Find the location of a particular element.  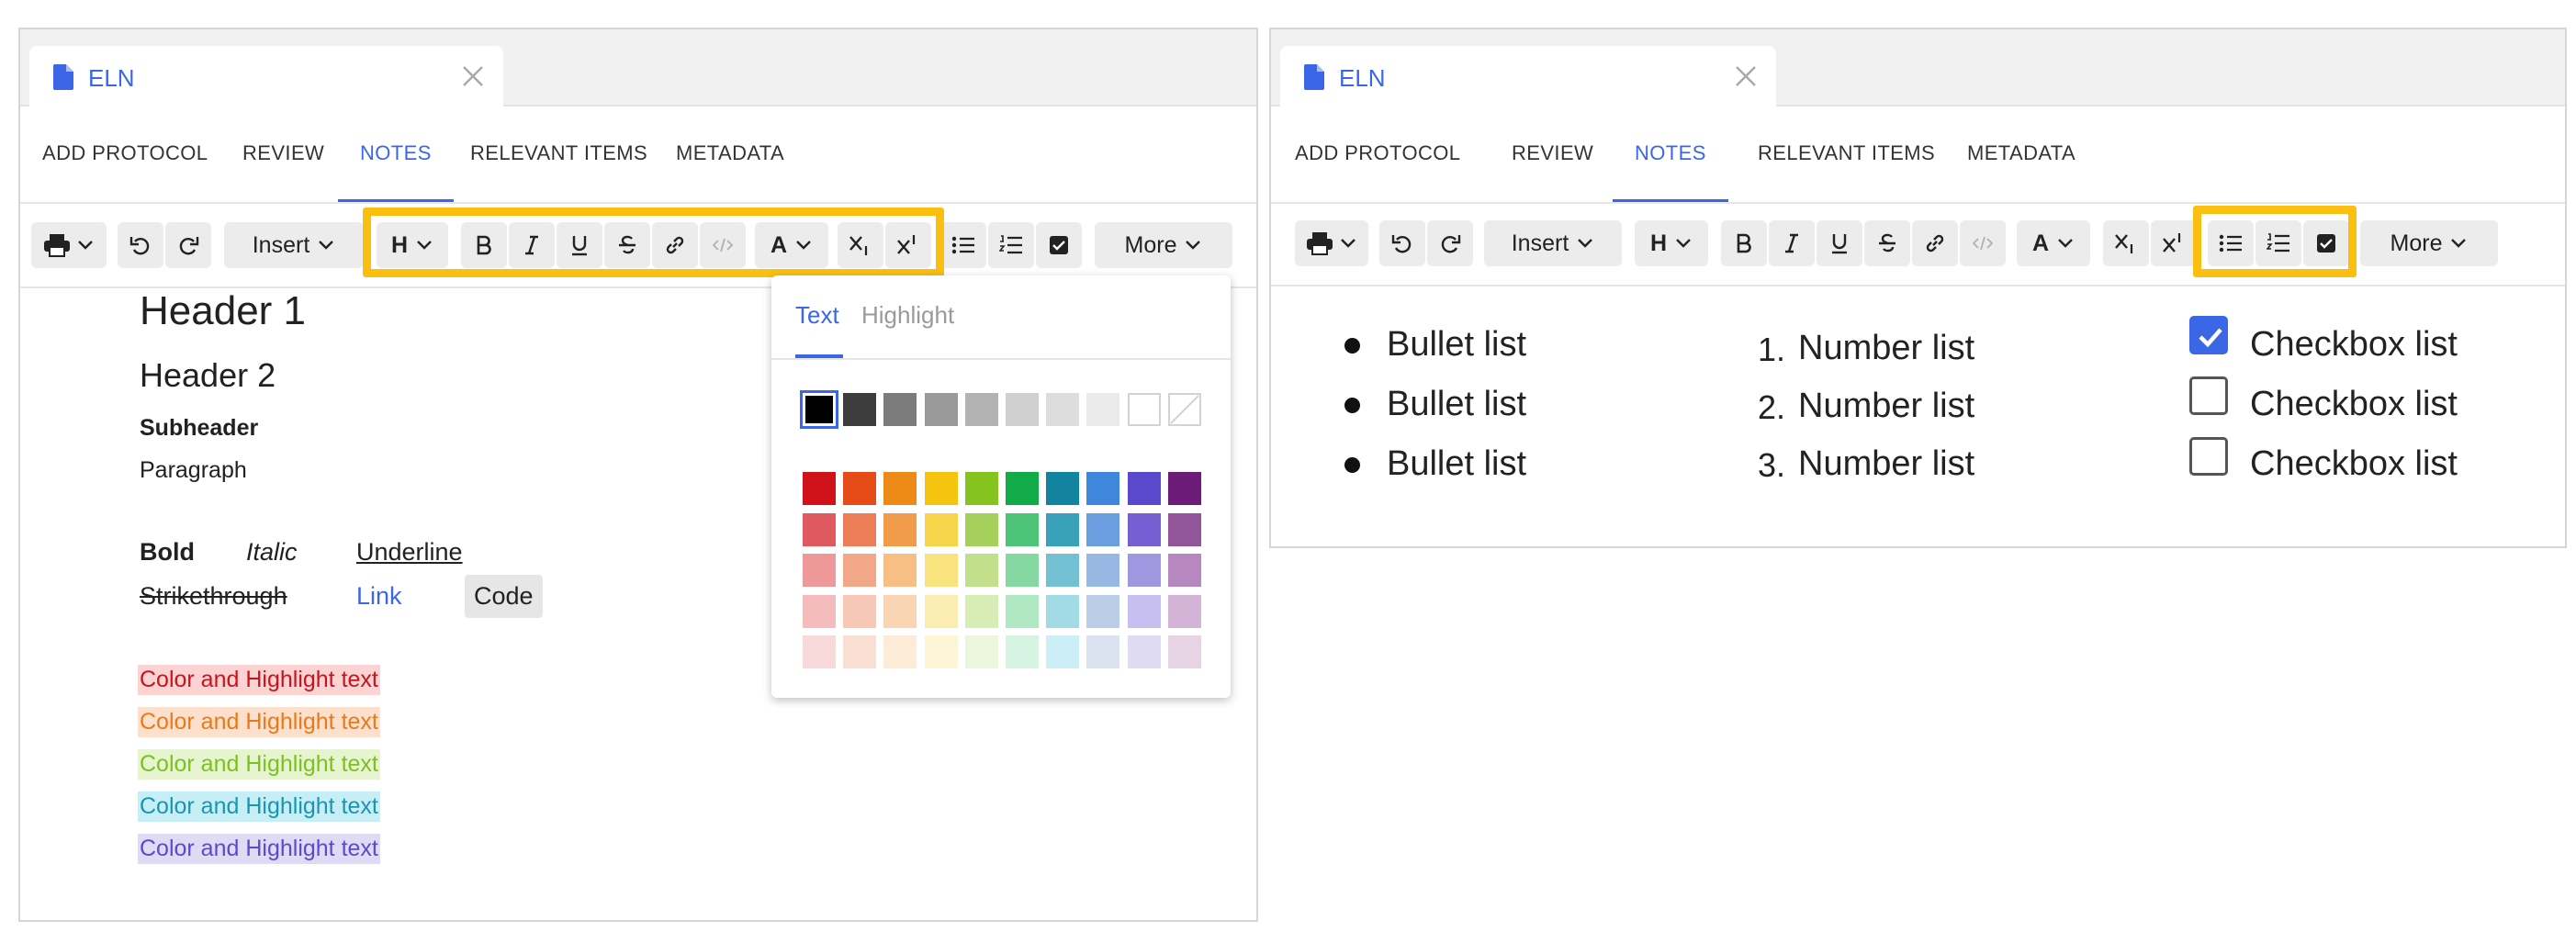

nav-relevant-items: RELEVANT ITEMS is located at coordinates (1846, 154).